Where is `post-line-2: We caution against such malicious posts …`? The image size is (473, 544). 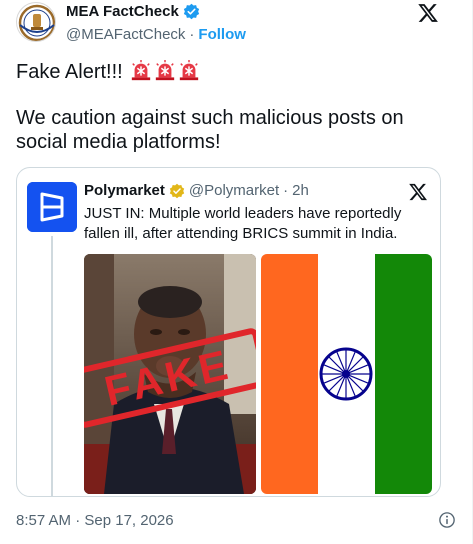
post-line-2: We caution against such malicious posts … is located at coordinates (210, 130).